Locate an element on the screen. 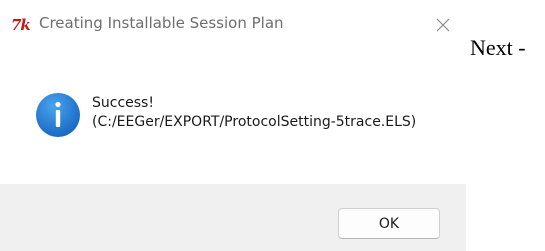 The height and width of the screenshot is (251, 545). close-icon is located at coordinates (443, 25).